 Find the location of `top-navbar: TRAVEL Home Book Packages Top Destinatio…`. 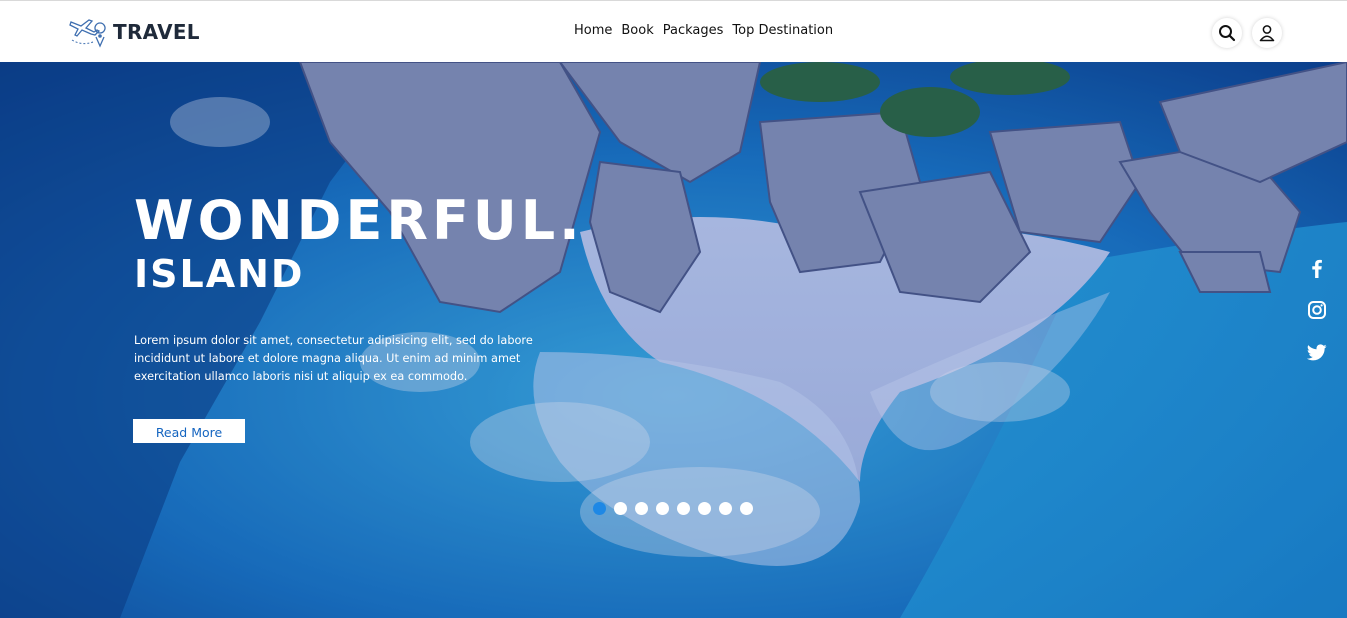

top-navbar: TRAVEL Home Book Packages Top Destinatio… is located at coordinates (673, 31).